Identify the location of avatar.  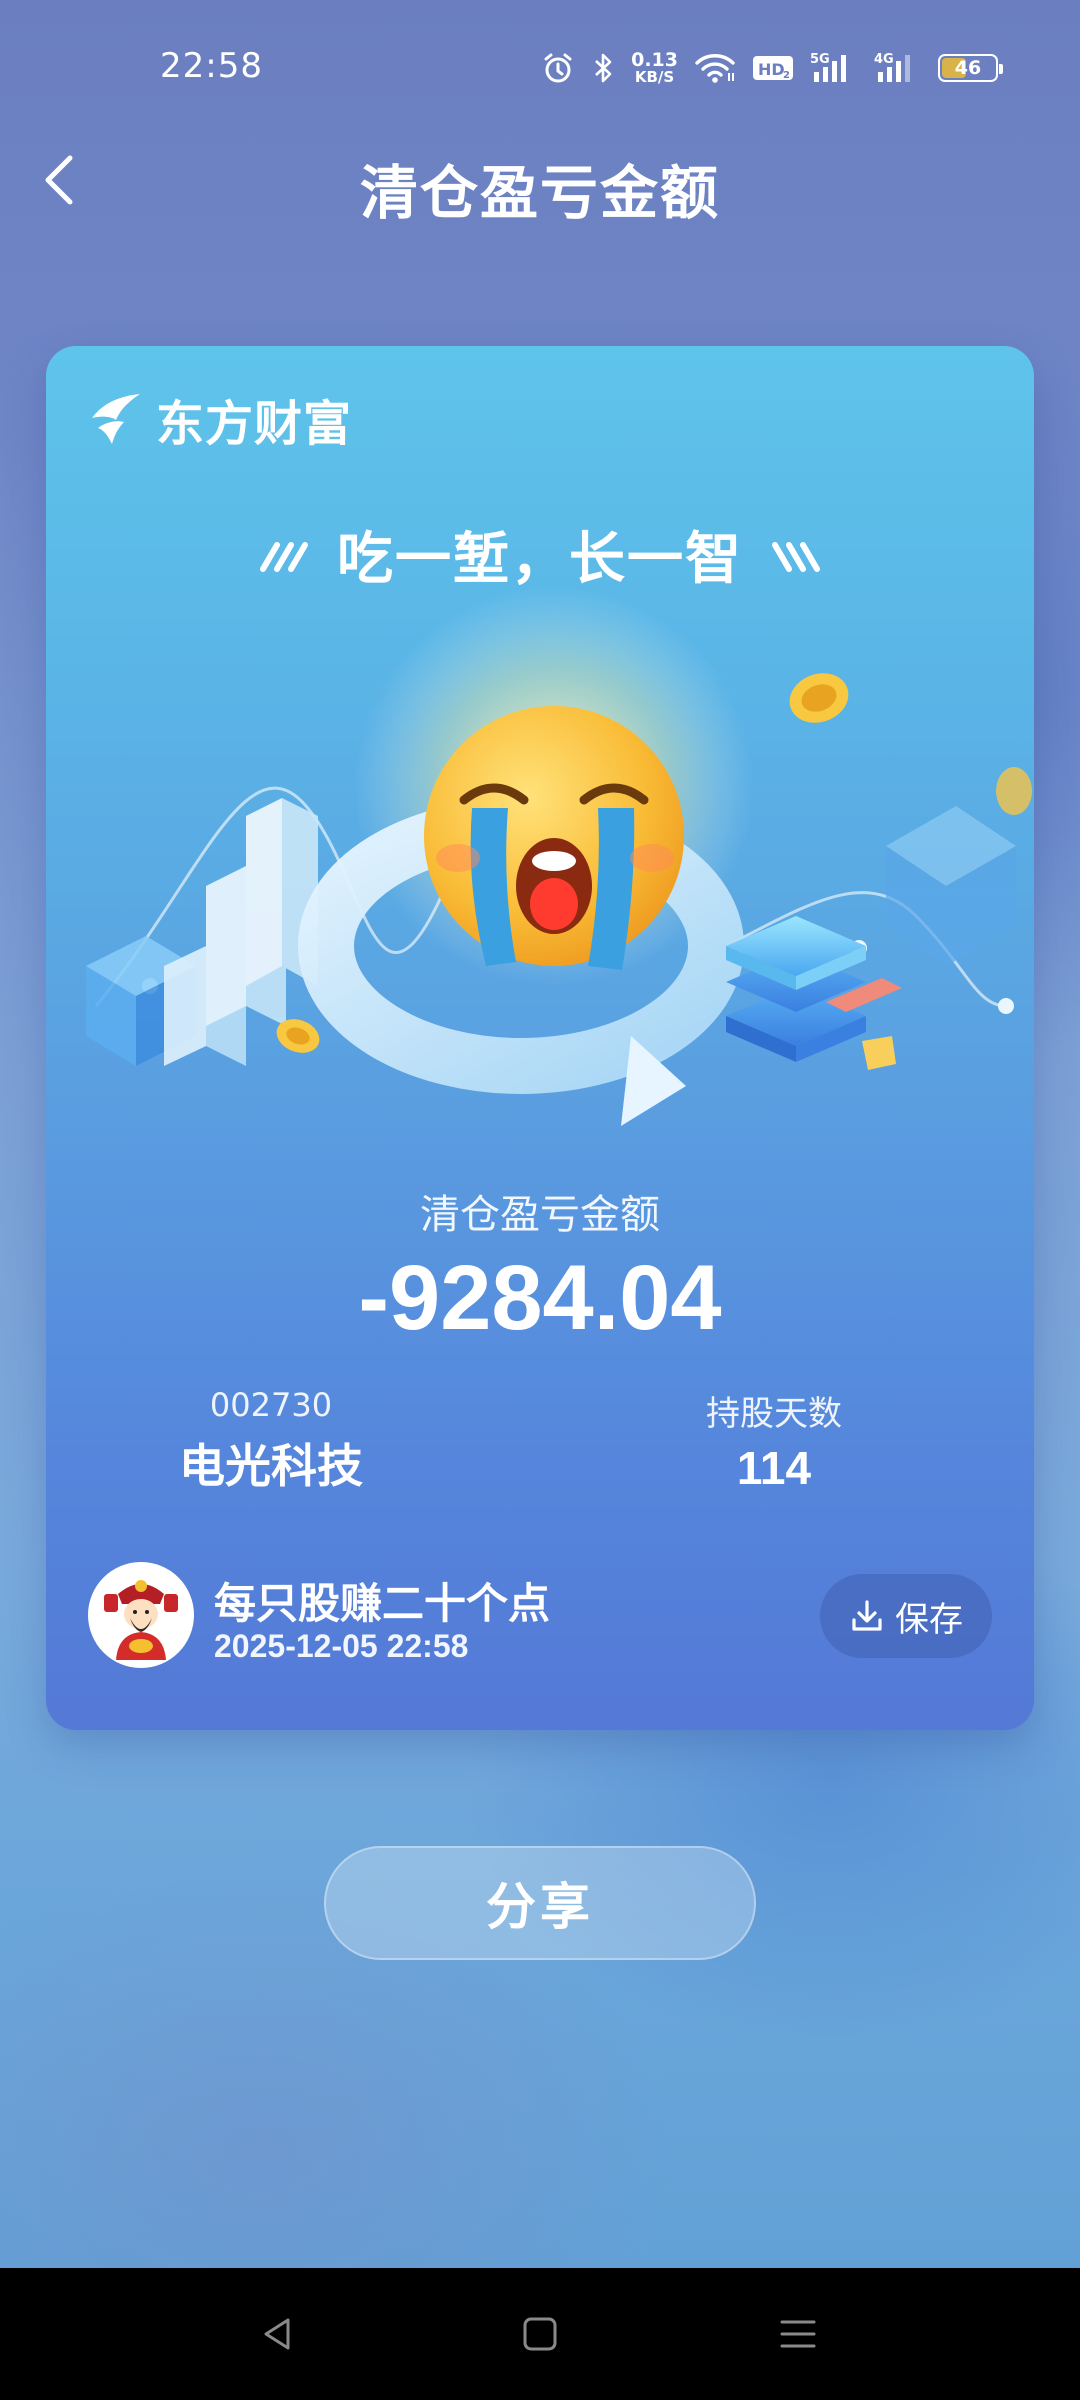
(141, 1615).